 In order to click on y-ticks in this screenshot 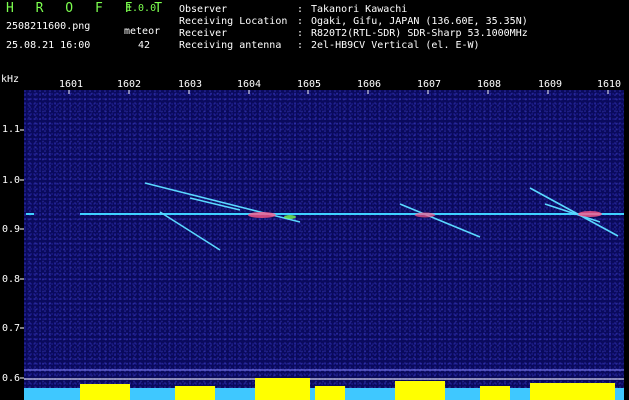, I will do `click(22, 254)`.